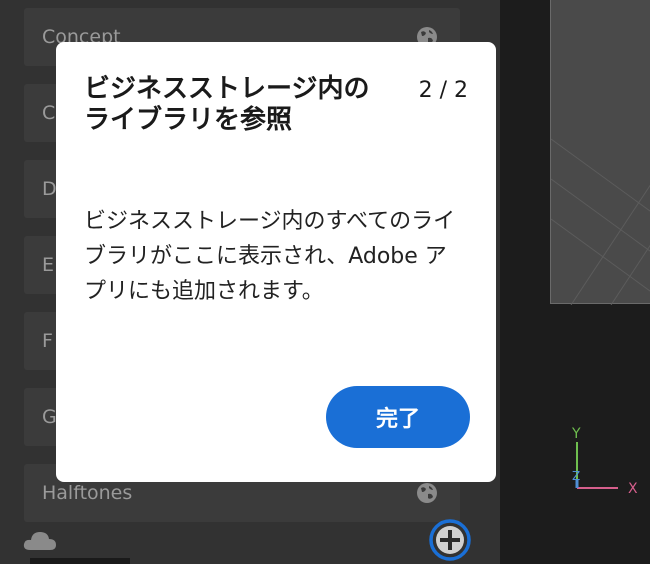  I want to click on library-item-label: C, so click(49, 113).